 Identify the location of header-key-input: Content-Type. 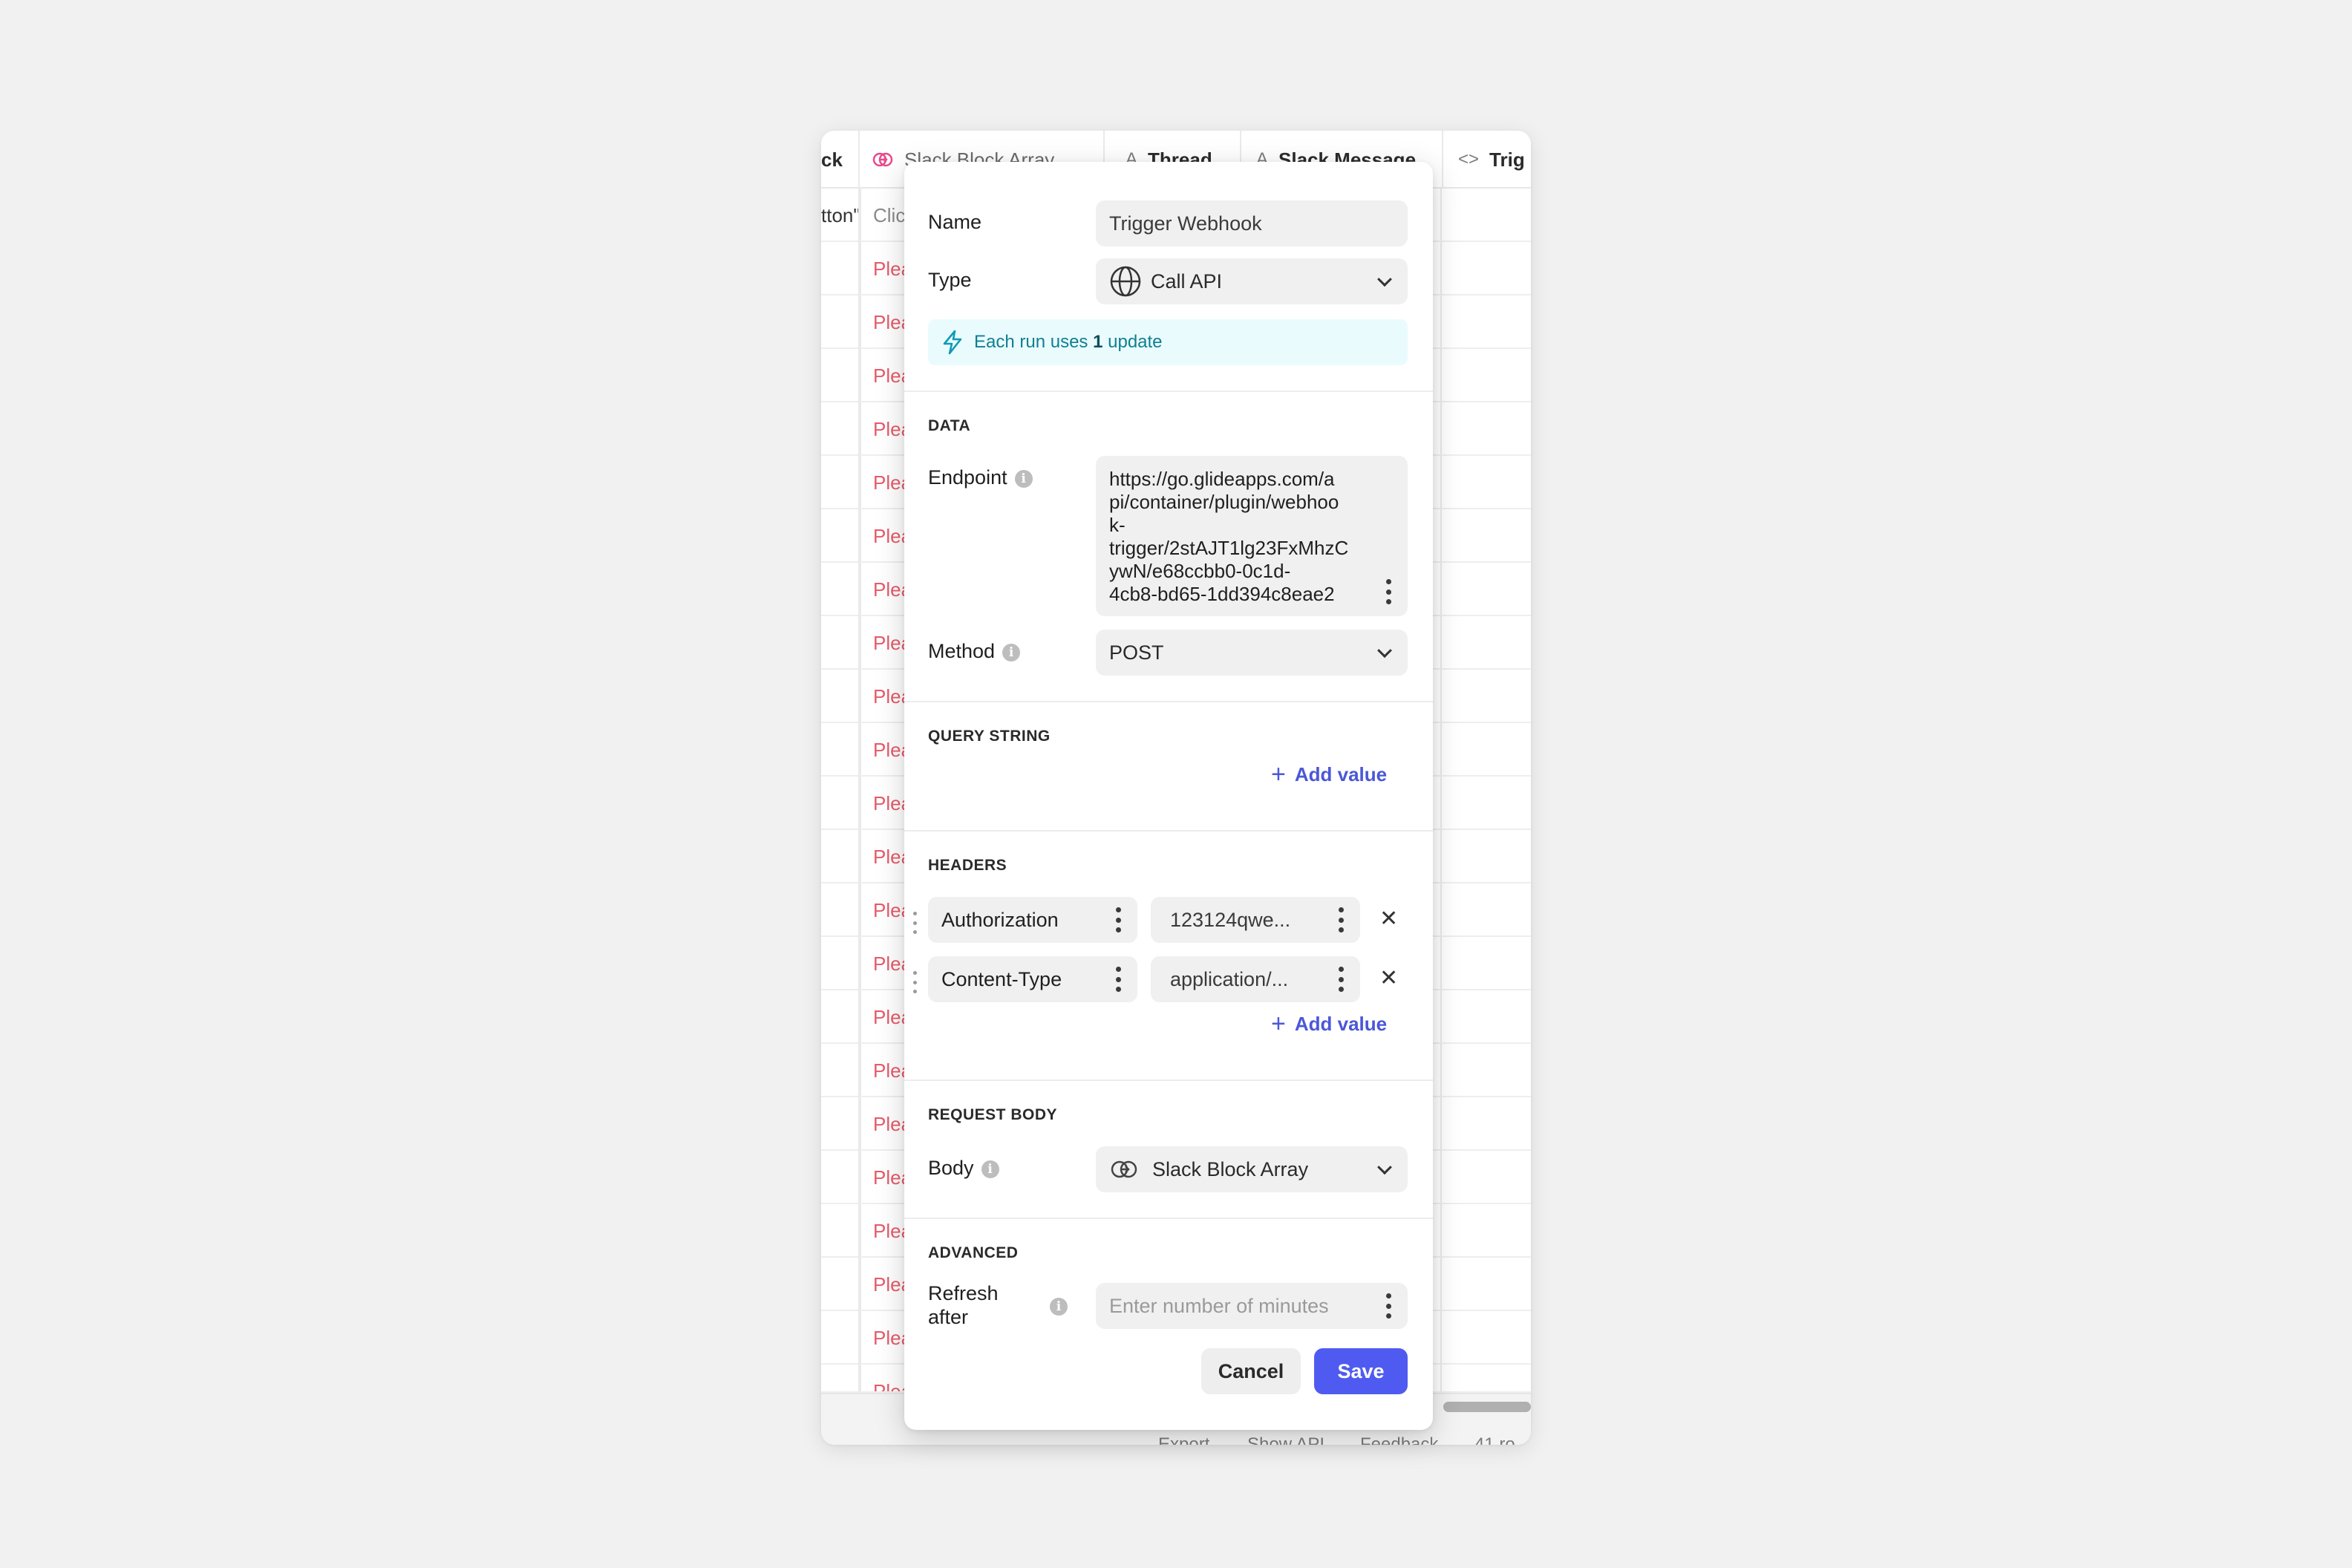
(1032, 979).